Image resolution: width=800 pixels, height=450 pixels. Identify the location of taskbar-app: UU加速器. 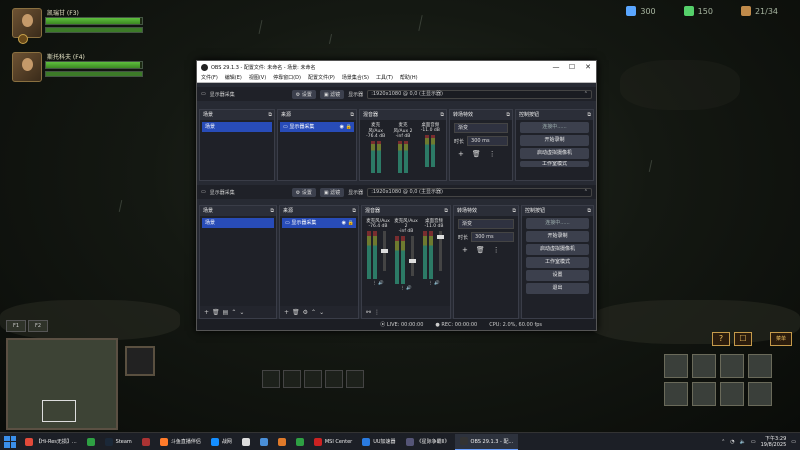
(378, 442).